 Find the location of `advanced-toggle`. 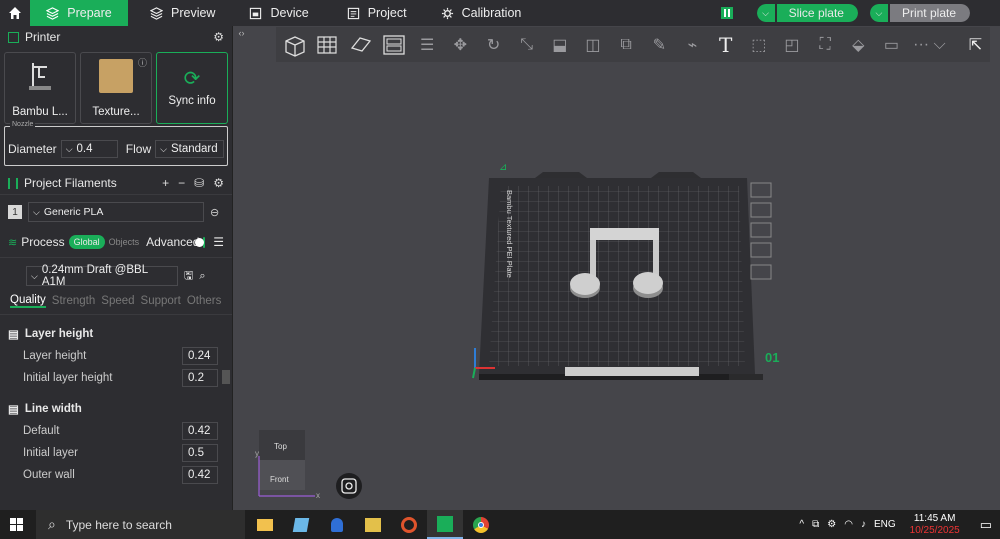

advanced-toggle is located at coordinates (201, 242).